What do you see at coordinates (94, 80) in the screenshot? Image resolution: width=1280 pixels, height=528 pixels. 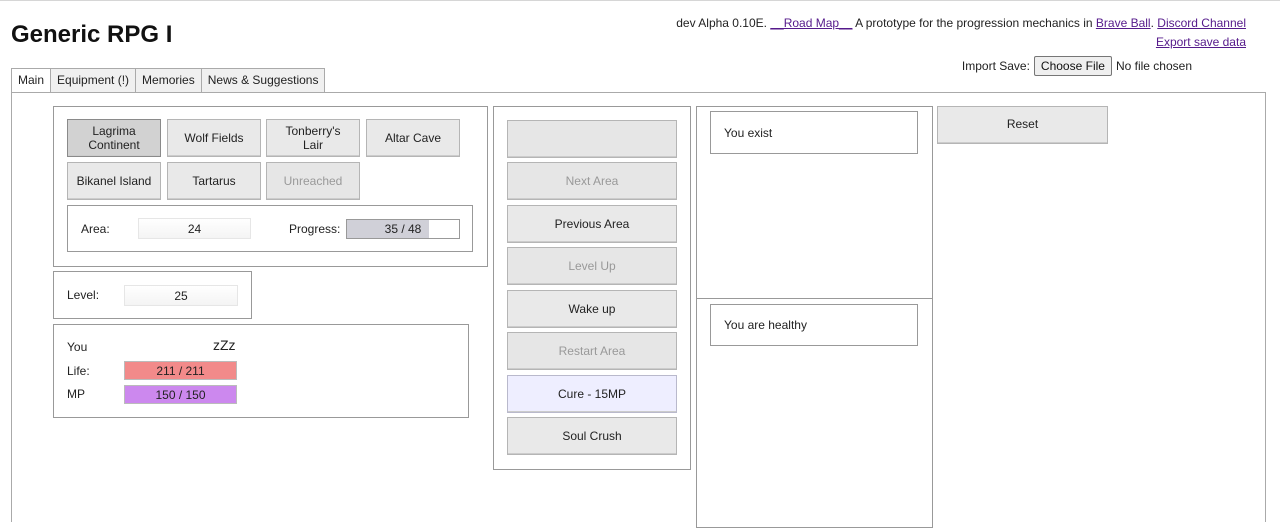 I see `tab-equipment: Equipment (!)` at bounding box center [94, 80].